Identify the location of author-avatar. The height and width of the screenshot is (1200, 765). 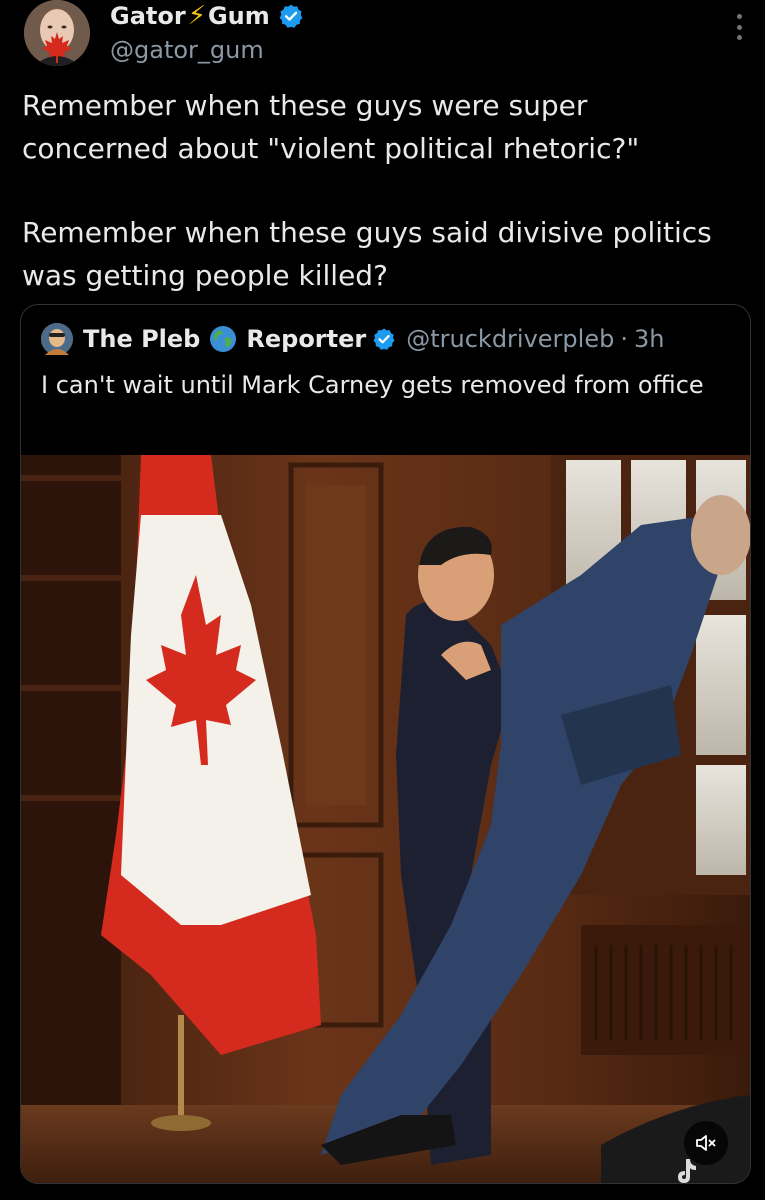
(57, 33).